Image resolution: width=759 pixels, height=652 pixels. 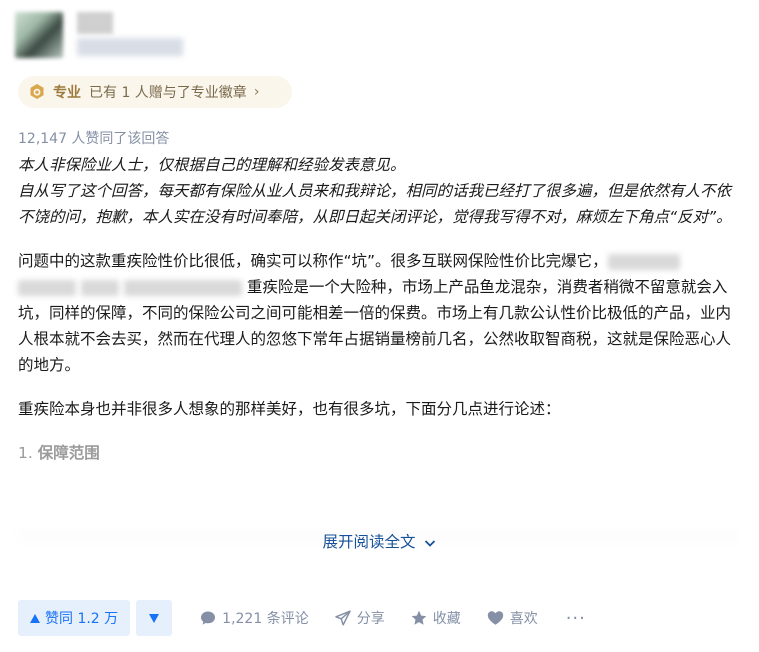 I want to click on badge-medal-icon, so click(x=37, y=92).